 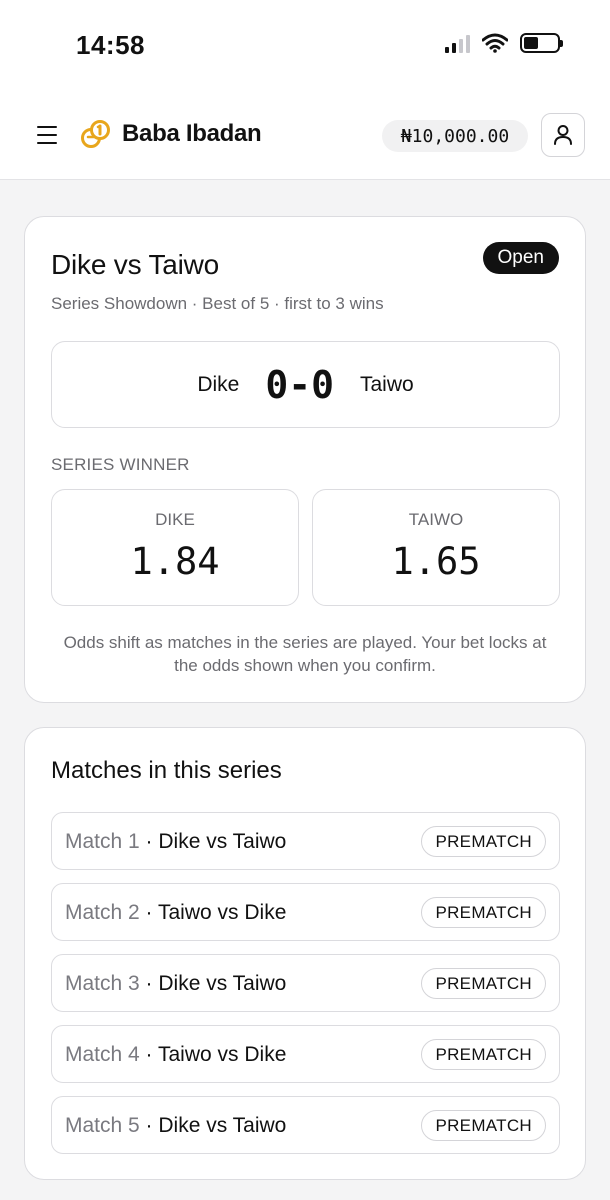 I want to click on odds-team-label: DIKE, so click(x=175, y=519).